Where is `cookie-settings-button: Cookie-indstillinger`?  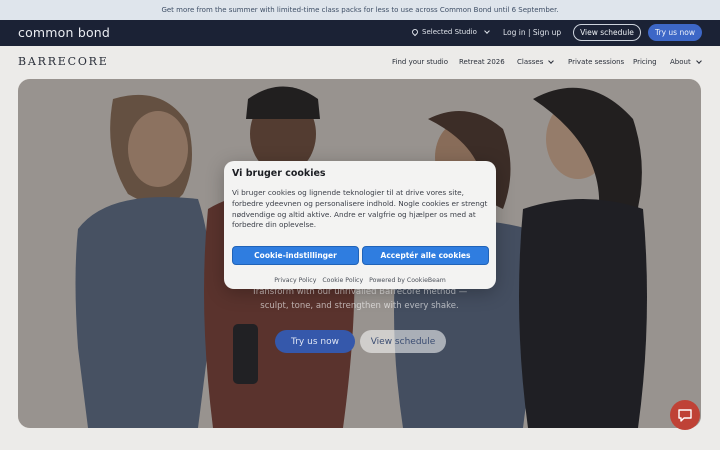 cookie-settings-button: Cookie-indstillinger is located at coordinates (295, 255).